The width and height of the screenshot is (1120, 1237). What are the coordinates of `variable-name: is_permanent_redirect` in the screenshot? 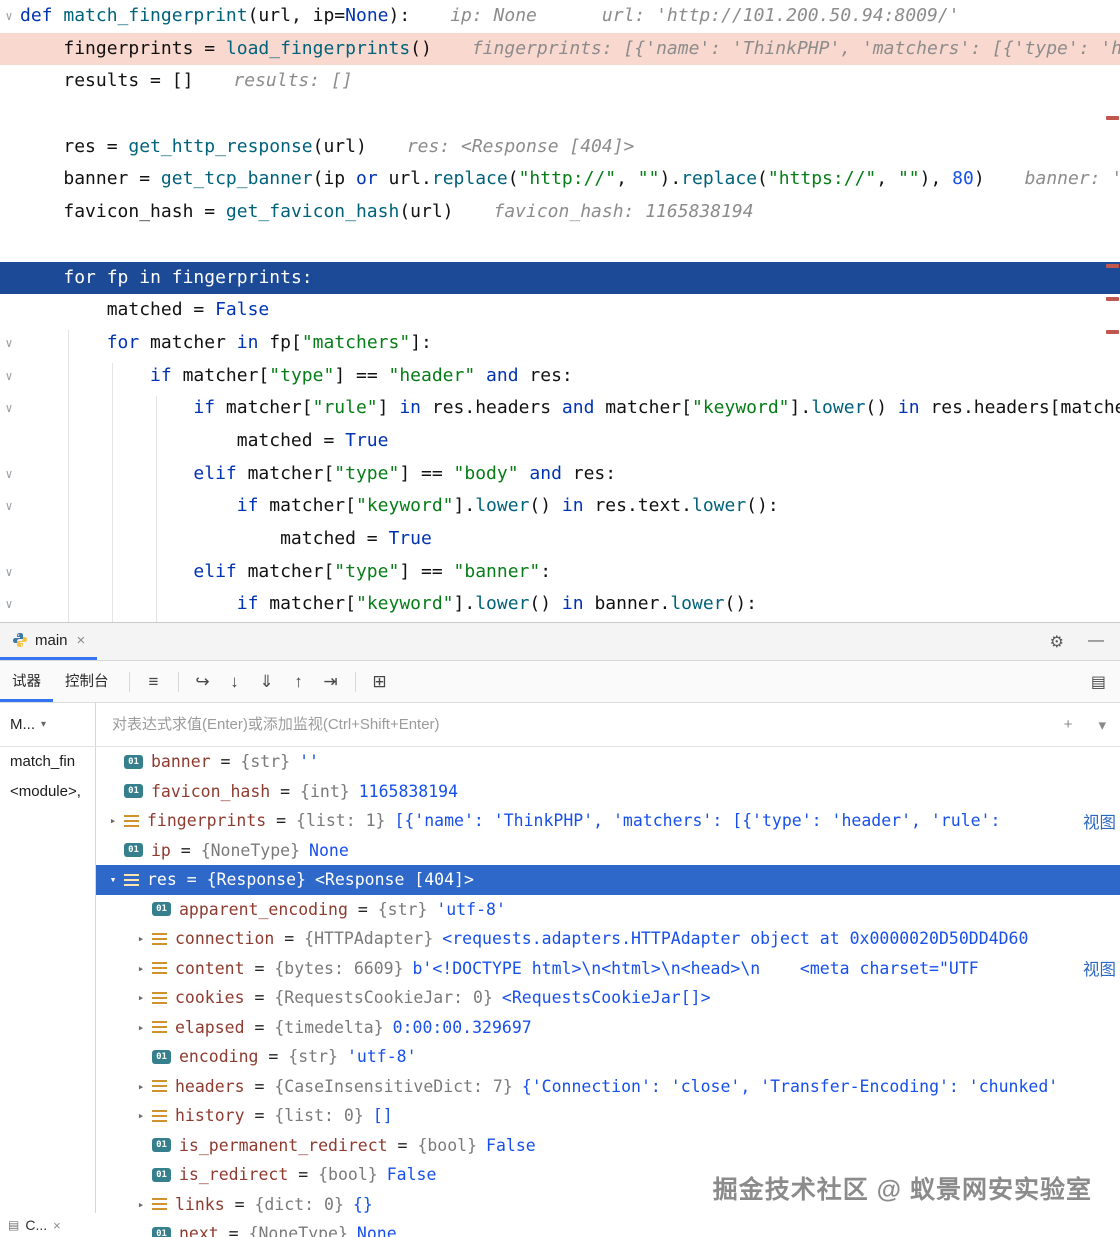 It's located at (283, 1145).